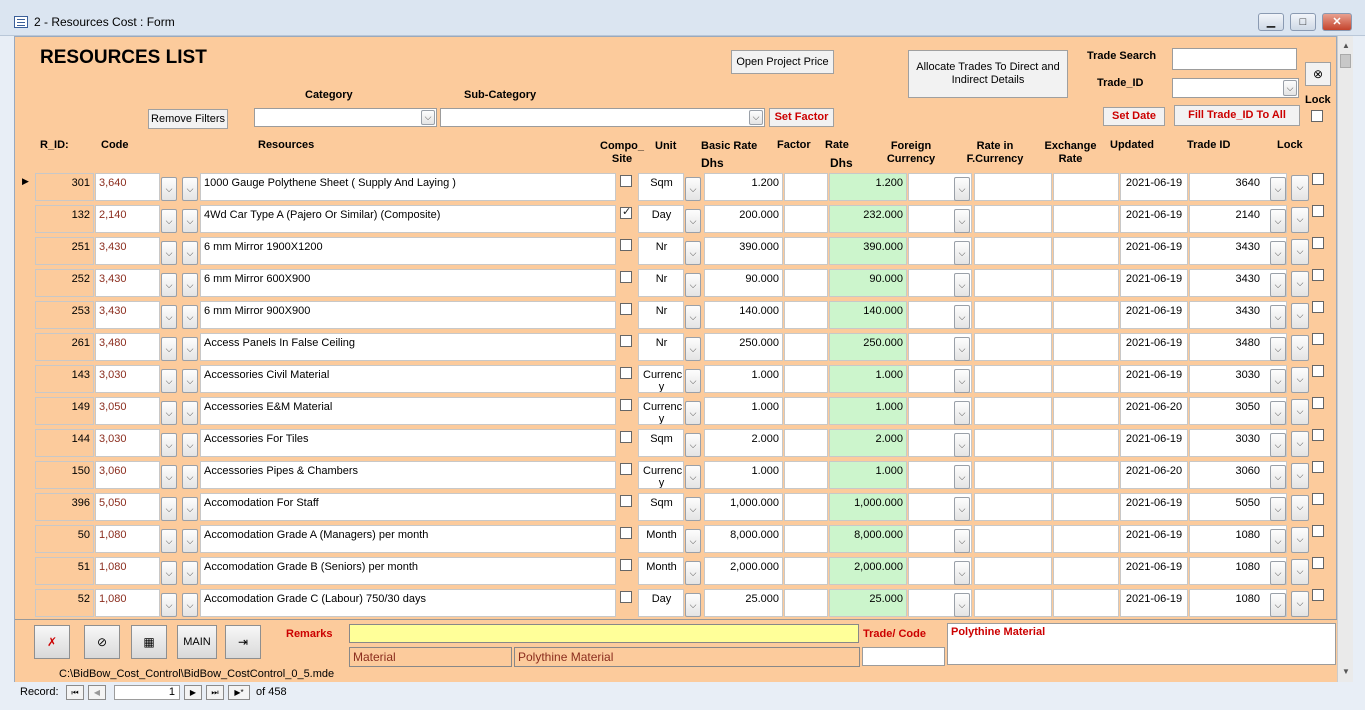 This screenshot has height=710, width=1365. Describe the element at coordinates (408, 283) in the screenshot. I see `resource-cell: 6 mm Mirror 600X900` at that location.